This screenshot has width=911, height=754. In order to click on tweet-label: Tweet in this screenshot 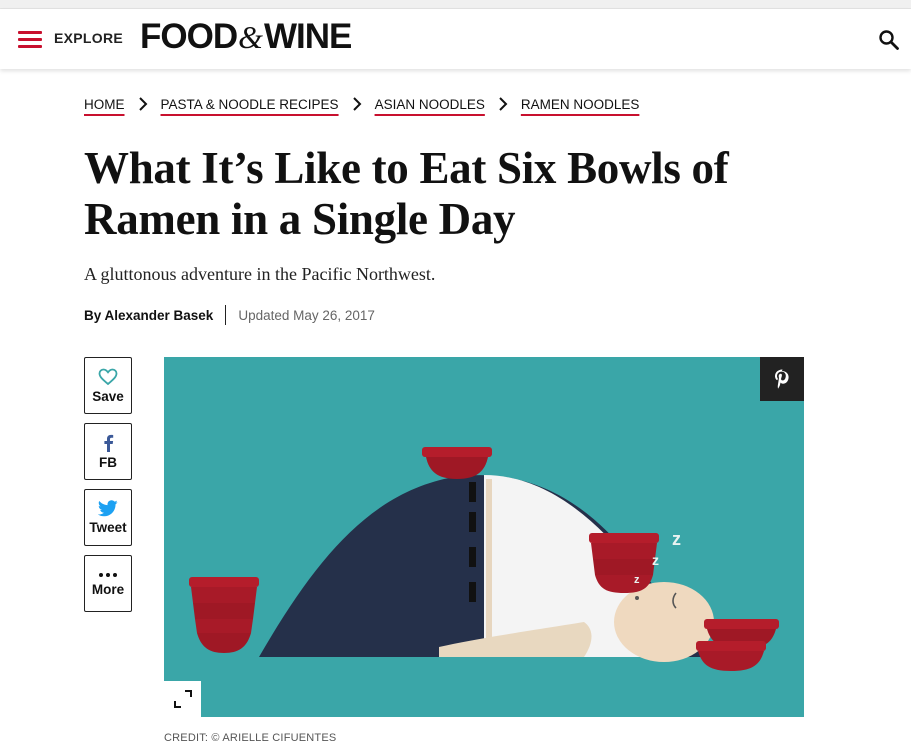, I will do `click(108, 527)`.